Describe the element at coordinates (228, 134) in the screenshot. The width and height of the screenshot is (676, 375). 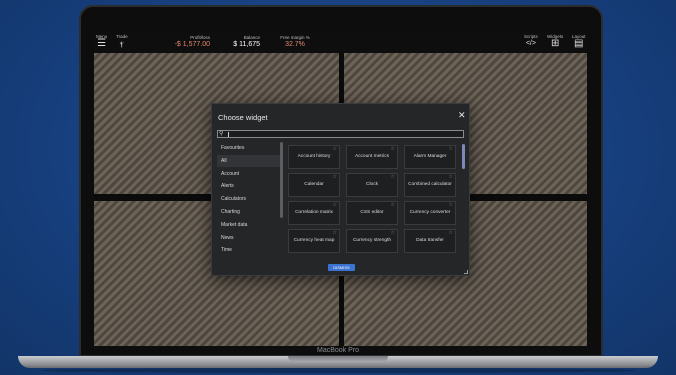
I see `text-caret` at that location.